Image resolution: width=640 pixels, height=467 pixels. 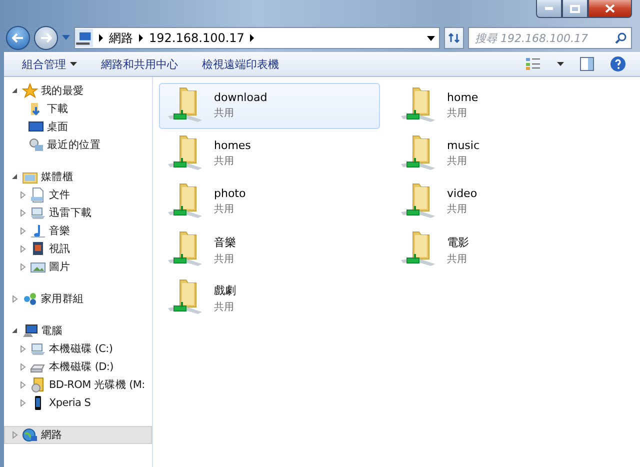 What do you see at coordinates (78, 231) in the screenshot?
I see `nav-tree-item: 音樂` at bounding box center [78, 231].